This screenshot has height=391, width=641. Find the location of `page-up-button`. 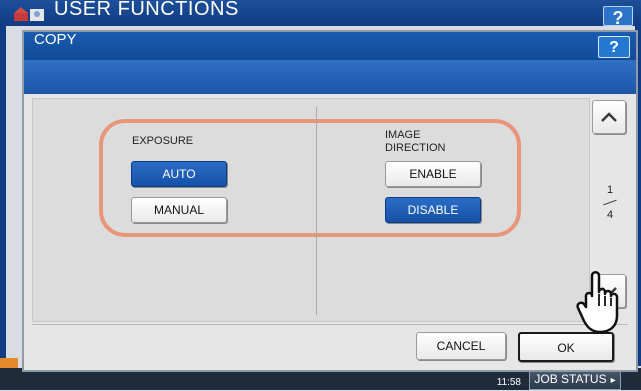

page-up-button is located at coordinates (609, 117).